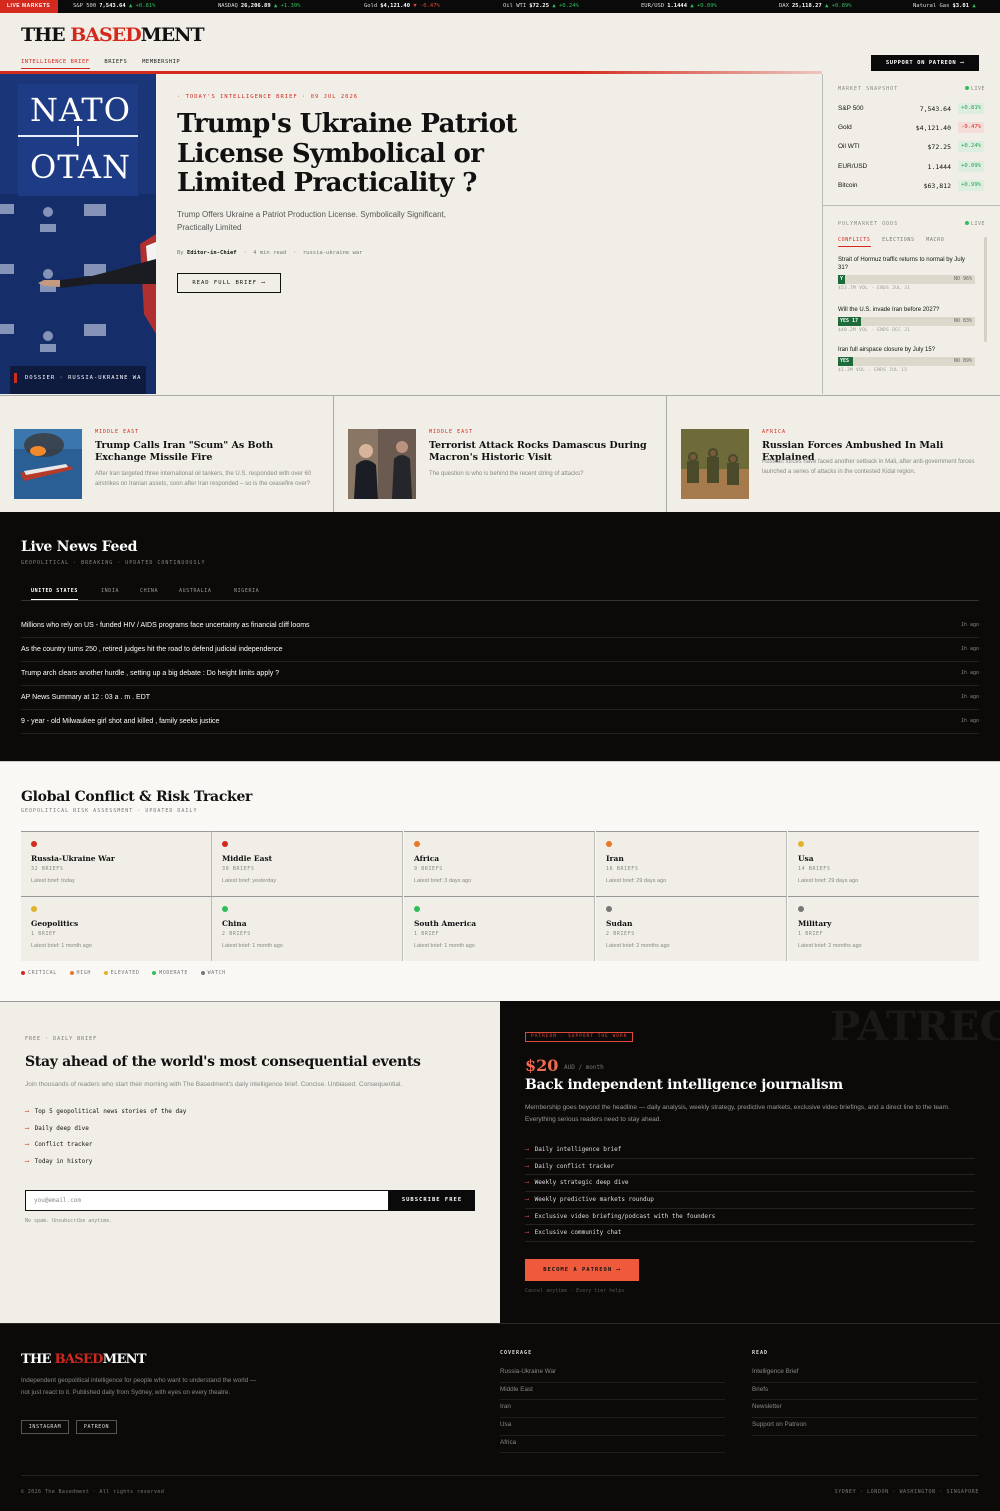 The image size is (1000, 1511). Describe the element at coordinates (612, 1409) in the screenshot. I see `footer-link: Iran` at that location.